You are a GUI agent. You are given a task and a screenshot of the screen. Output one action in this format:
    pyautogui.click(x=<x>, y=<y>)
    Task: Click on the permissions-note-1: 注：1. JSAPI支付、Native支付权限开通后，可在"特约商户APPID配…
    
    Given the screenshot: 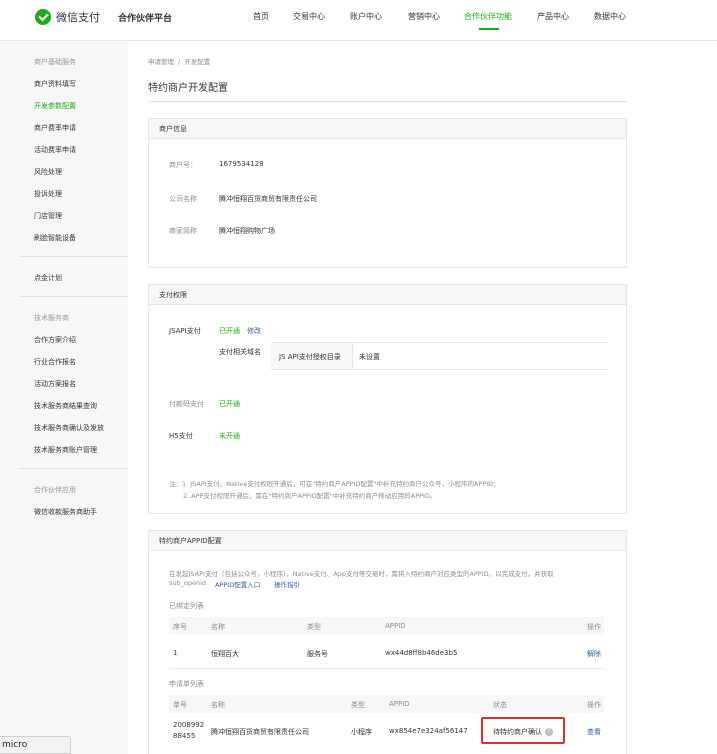 What is the action you would take?
    pyautogui.click(x=334, y=484)
    